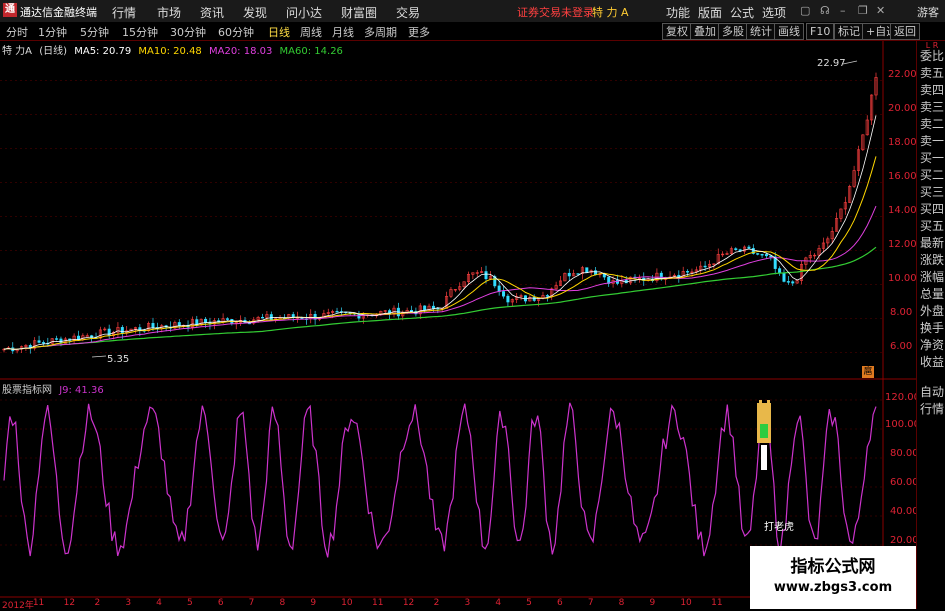 The image size is (945, 611). What do you see at coordinates (904, 482) in the screenshot?
I see `ind-y-tick: 60.00` at bounding box center [904, 482].